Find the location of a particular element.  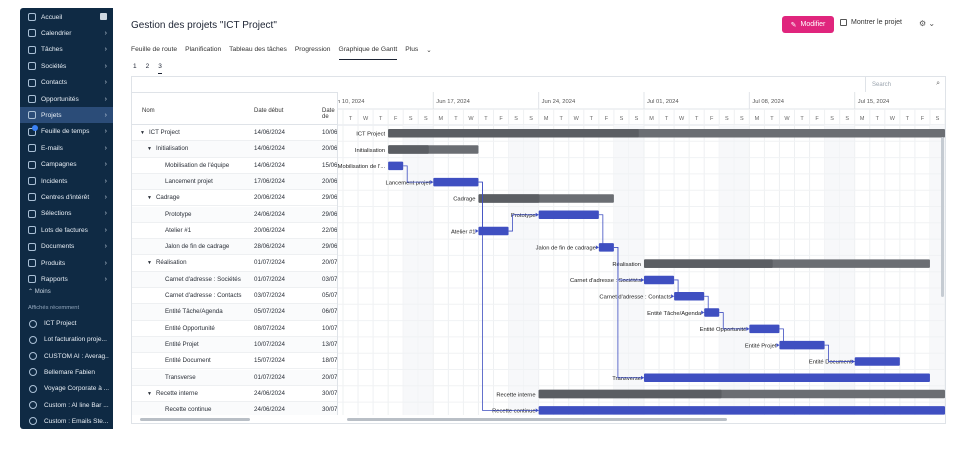

task-name-cell: ▼ ICT Project is located at coordinates (160, 132).